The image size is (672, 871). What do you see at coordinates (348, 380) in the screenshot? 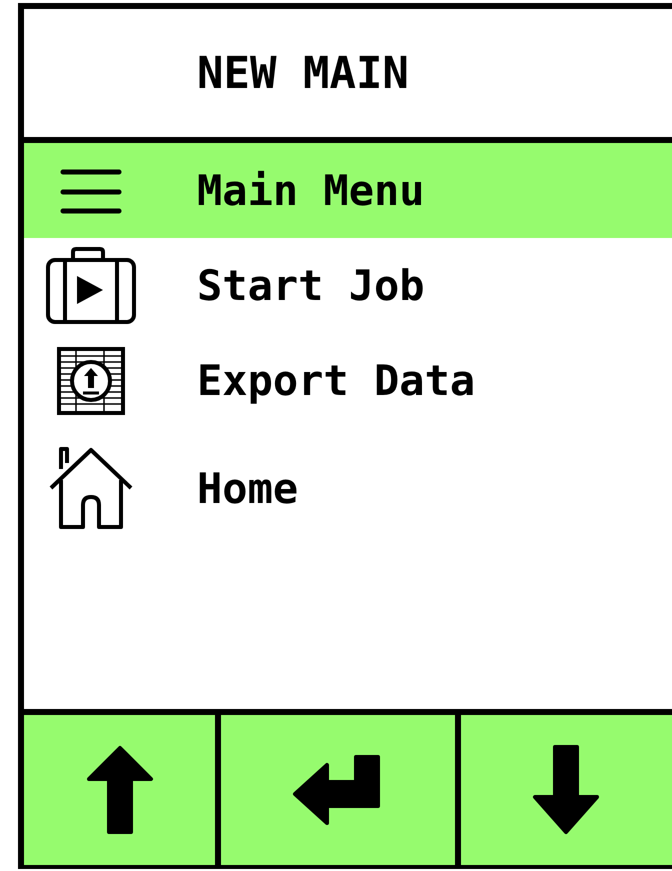
I see `menu-item: Export Data` at bounding box center [348, 380].